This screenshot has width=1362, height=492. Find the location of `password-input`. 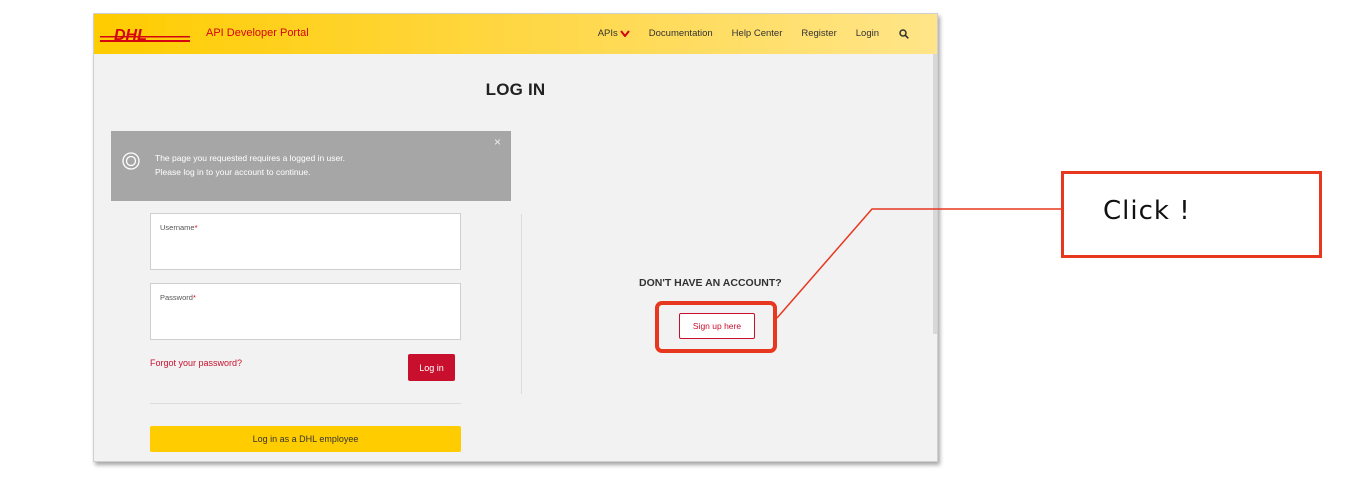

password-input is located at coordinates (305, 320).